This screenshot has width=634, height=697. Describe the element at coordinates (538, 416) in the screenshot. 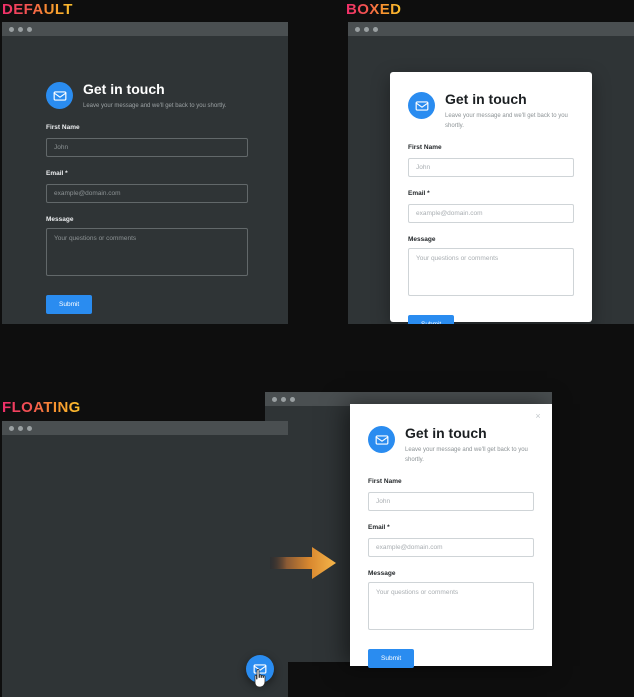

I see `close-icon: ×` at that location.